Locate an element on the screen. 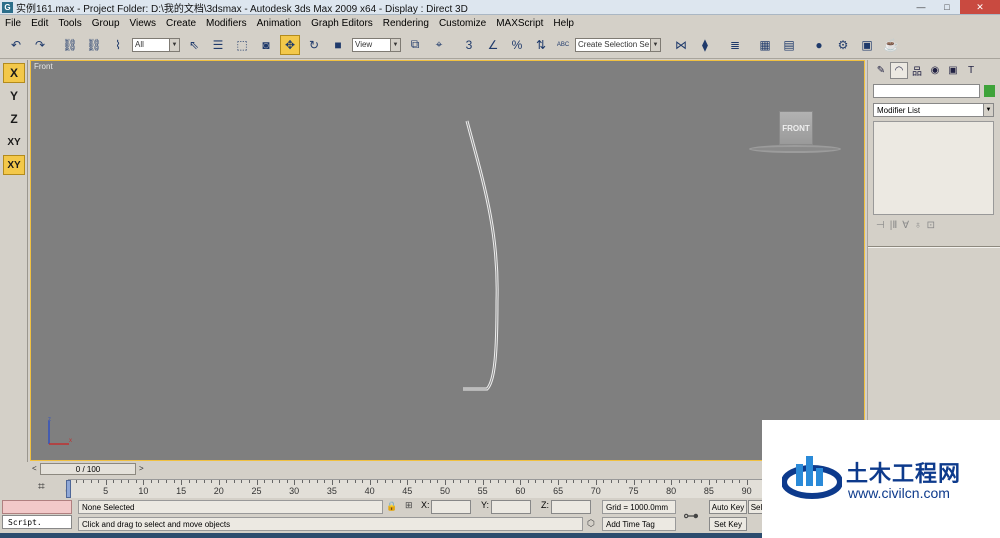  menu-help: Help is located at coordinates (563, 23).